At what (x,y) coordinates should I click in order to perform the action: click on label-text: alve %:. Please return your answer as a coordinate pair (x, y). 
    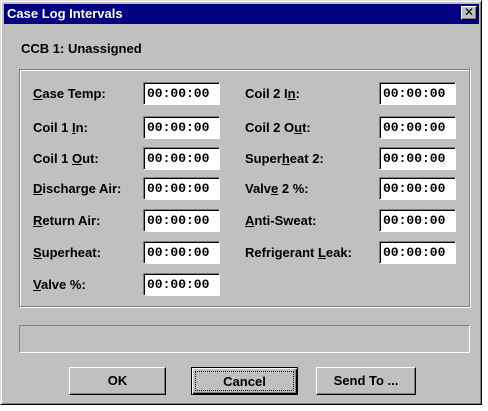
    Looking at the image, I should click on (63, 284).